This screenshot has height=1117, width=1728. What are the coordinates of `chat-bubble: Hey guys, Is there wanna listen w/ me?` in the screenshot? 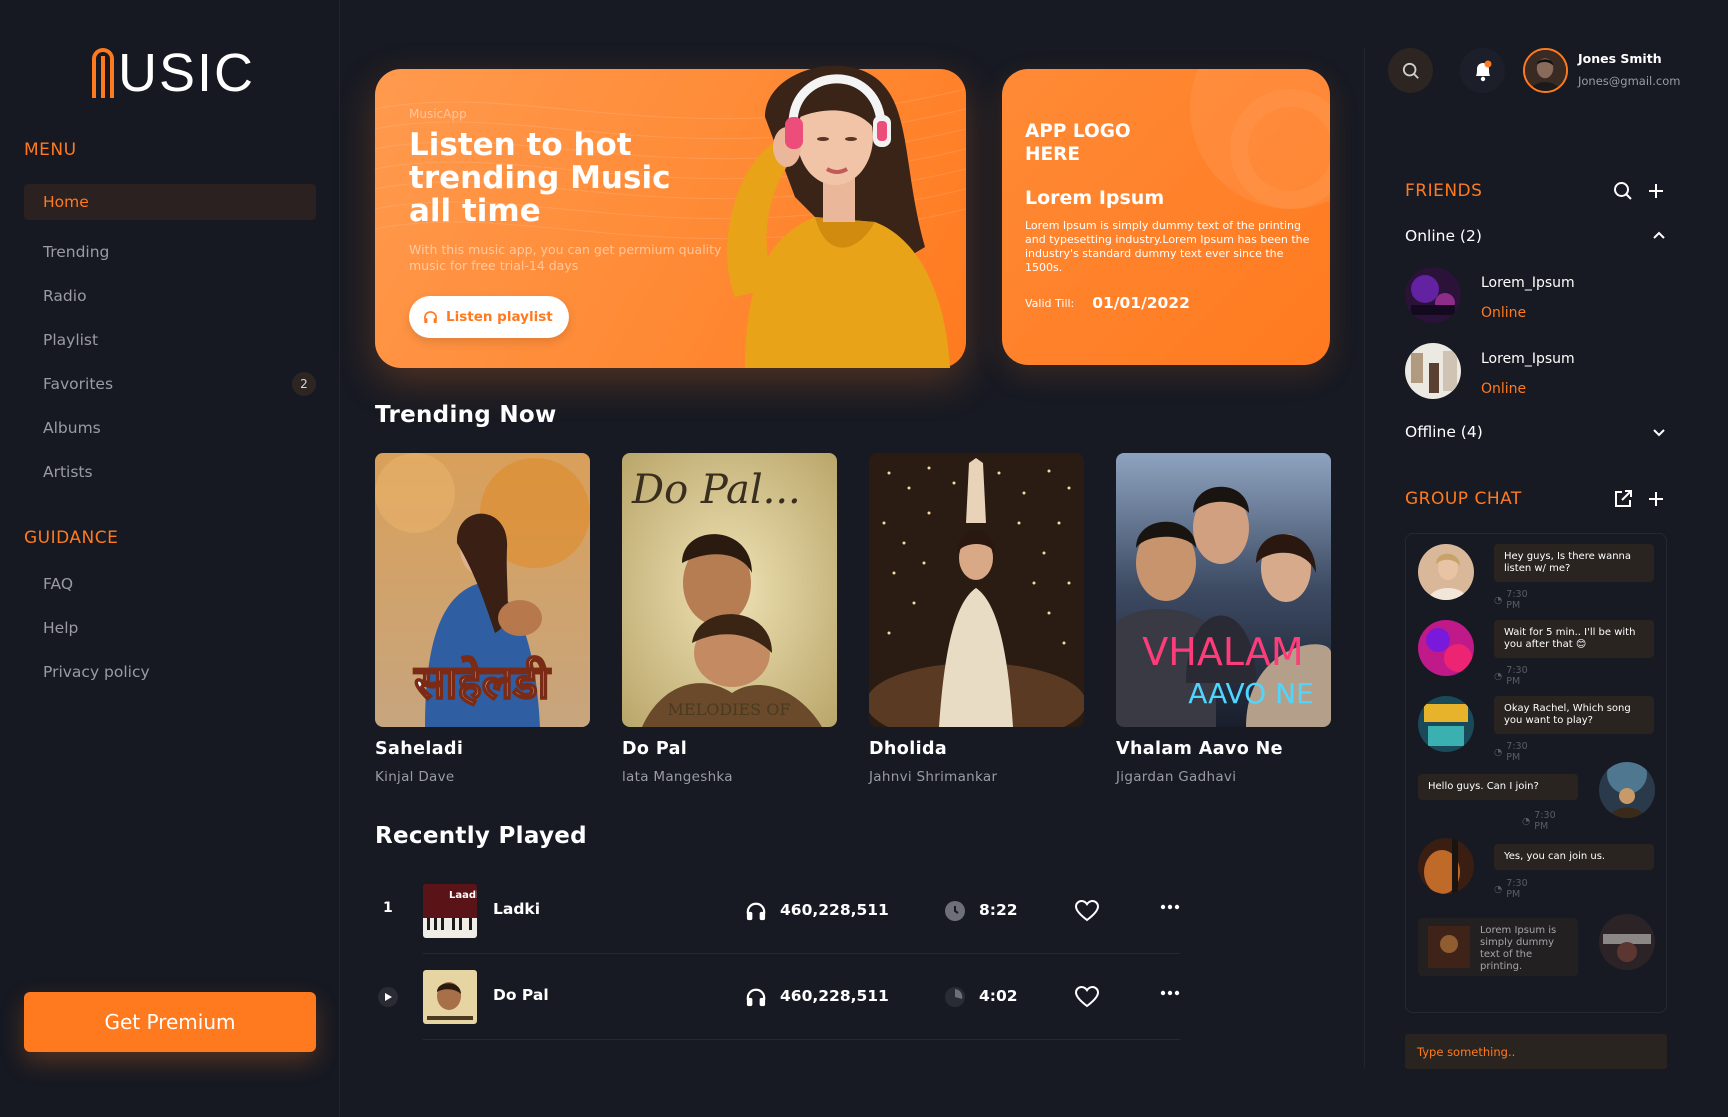 It's located at (1574, 563).